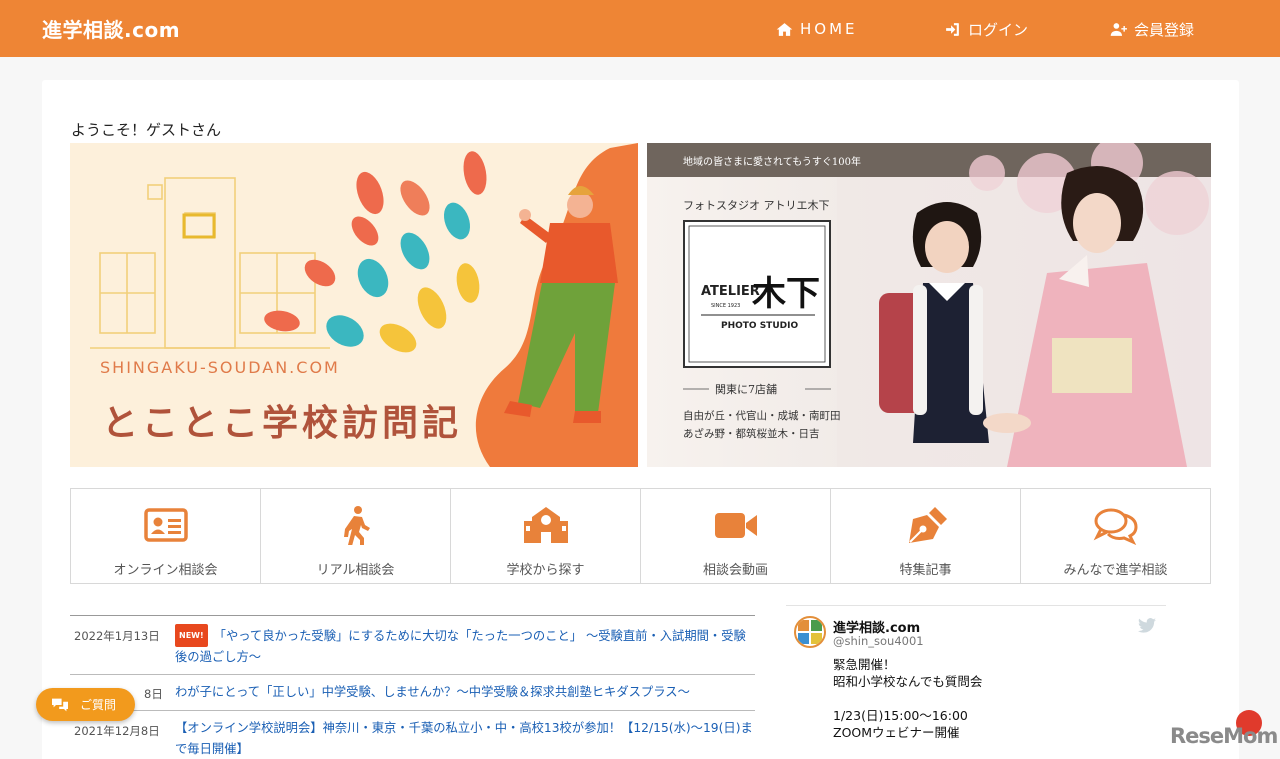 This screenshot has height=759, width=1280. What do you see at coordinates (282, 423) in the screenshot?
I see `banner-title-text: とことこ学校訪問記` at bounding box center [282, 423].